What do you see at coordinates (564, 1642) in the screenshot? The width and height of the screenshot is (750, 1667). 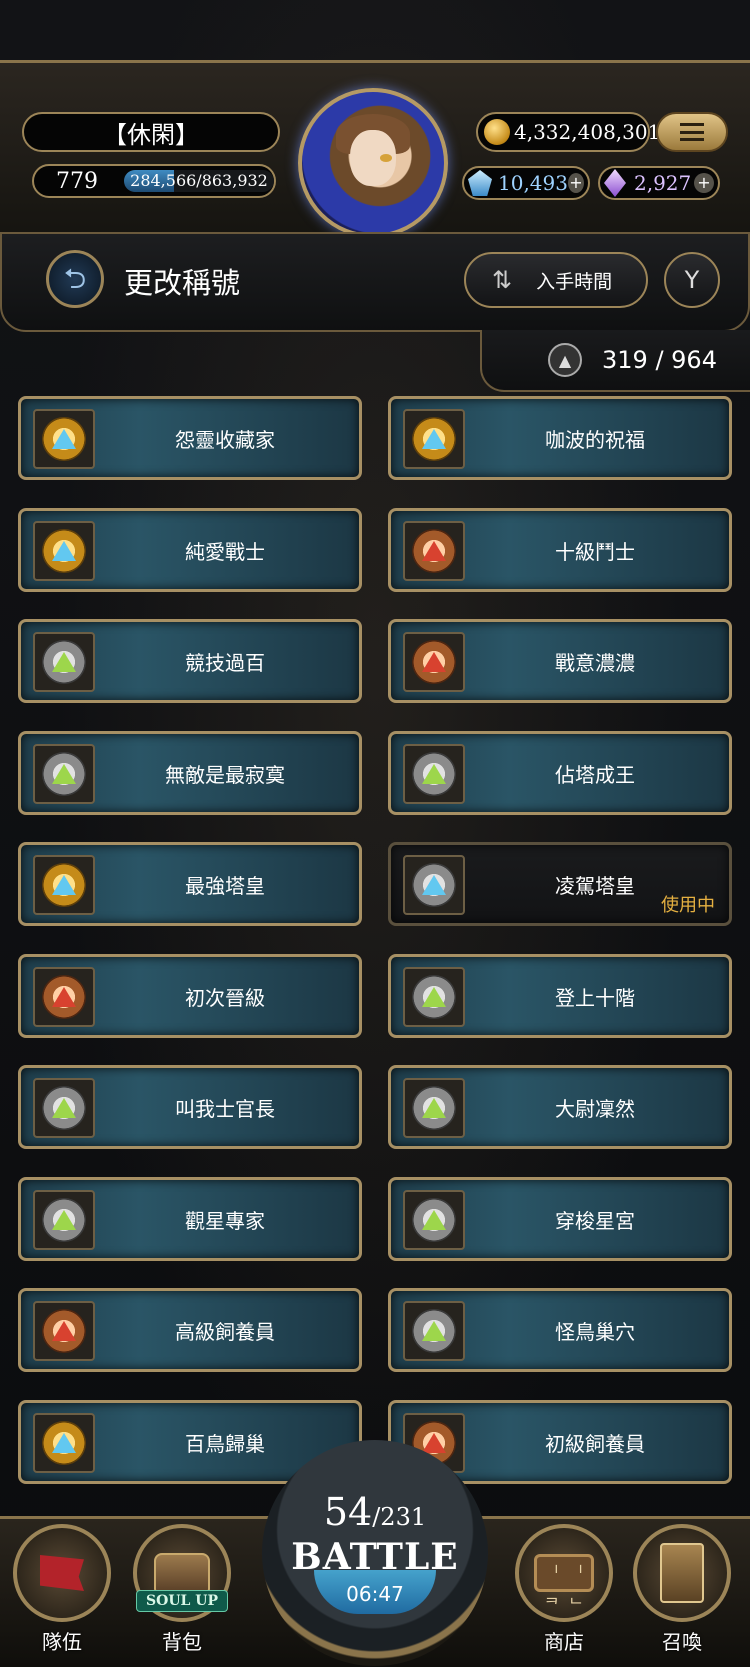 I see `nav-shop-label: 商店` at bounding box center [564, 1642].